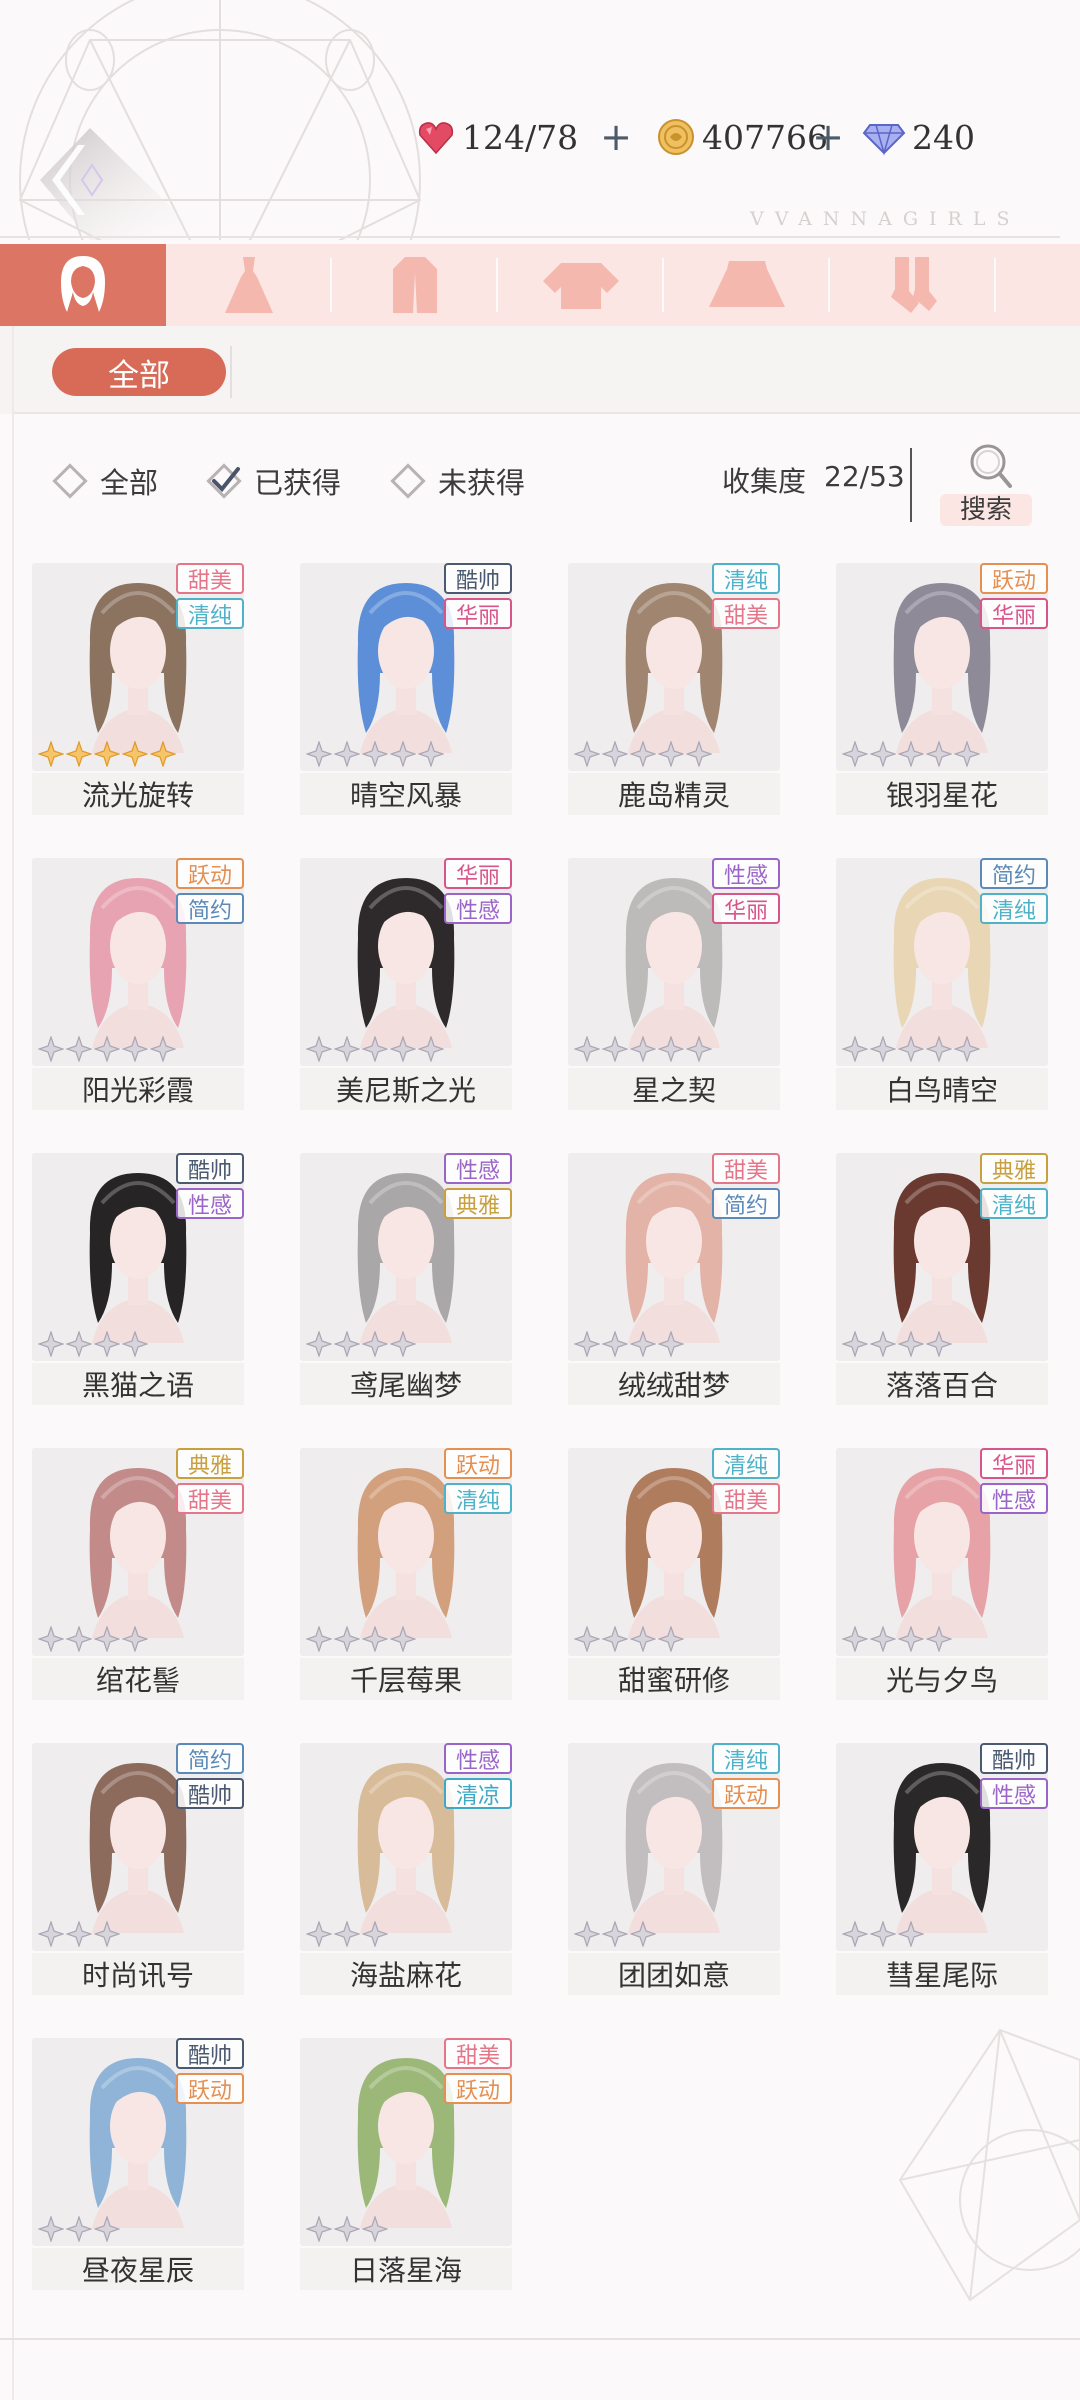 The height and width of the screenshot is (2400, 1080). I want to click on item-name: 绾花髻, so click(138, 1679).